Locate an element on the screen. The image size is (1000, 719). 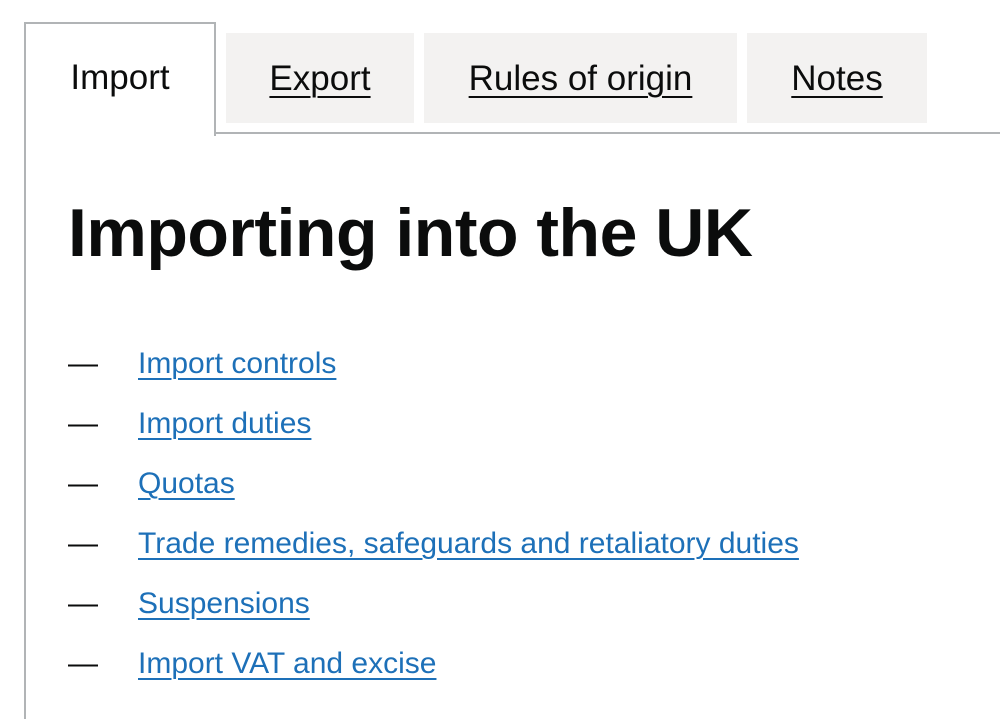
page-title: Importing into the UK is located at coordinates (410, 233).